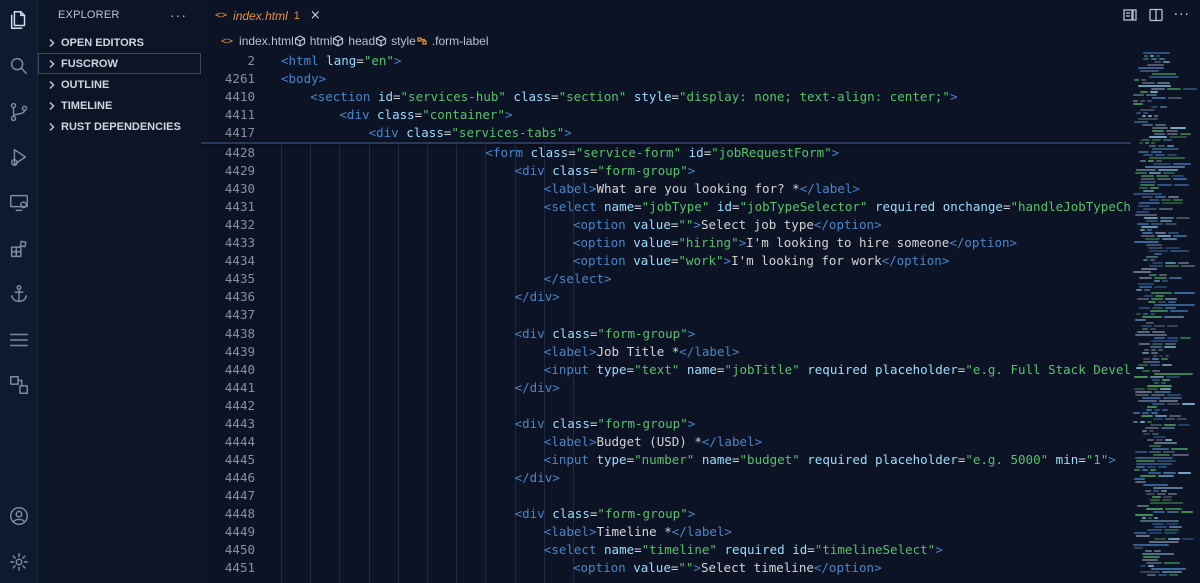  What do you see at coordinates (227, 41) in the screenshot?
I see `html-file-icon: <>` at bounding box center [227, 41].